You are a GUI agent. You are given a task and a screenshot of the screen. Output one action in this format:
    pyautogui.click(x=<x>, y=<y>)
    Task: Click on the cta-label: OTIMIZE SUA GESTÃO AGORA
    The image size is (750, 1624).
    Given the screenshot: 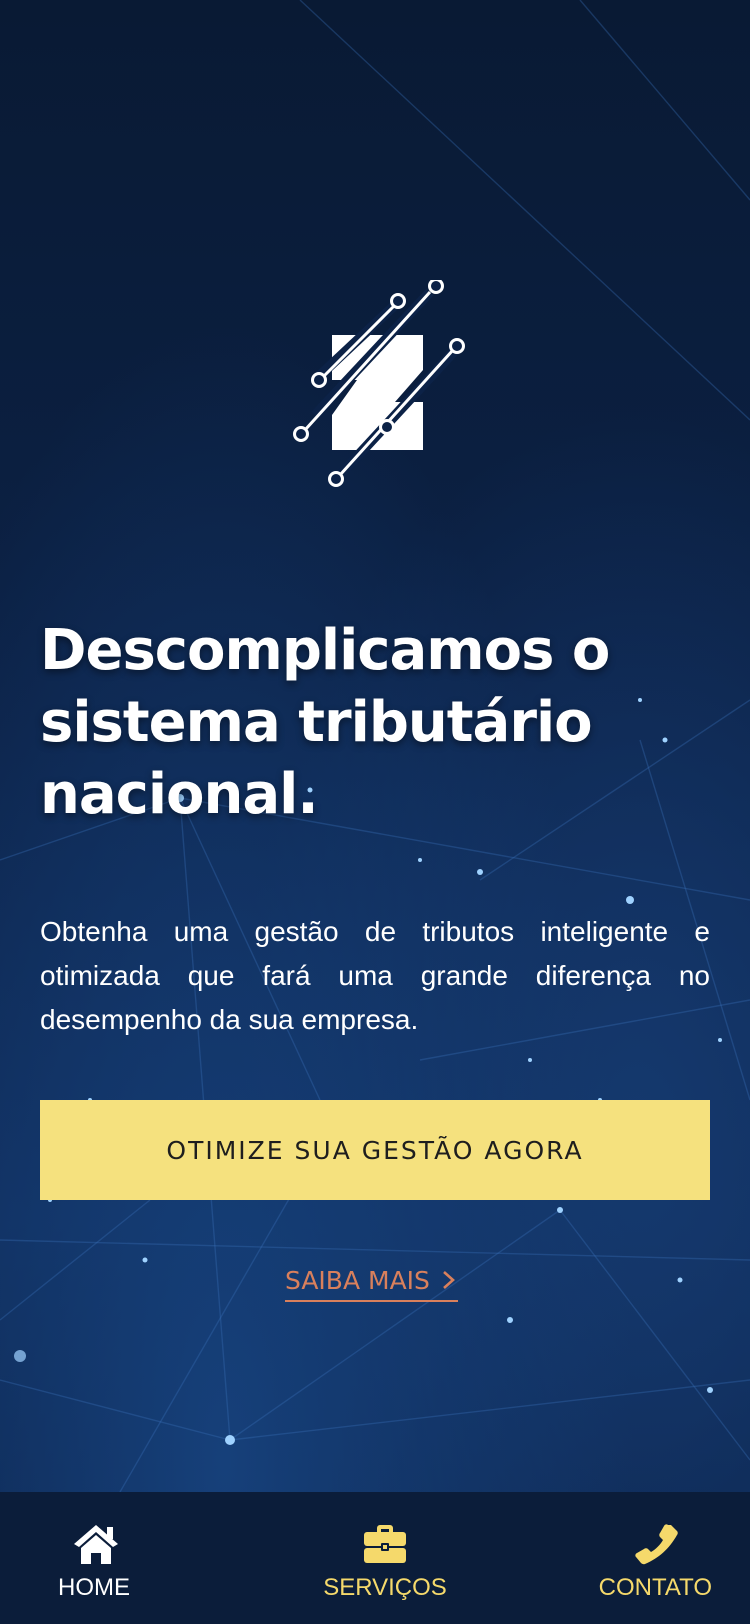 What is the action you would take?
    pyautogui.click(x=375, y=1150)
    